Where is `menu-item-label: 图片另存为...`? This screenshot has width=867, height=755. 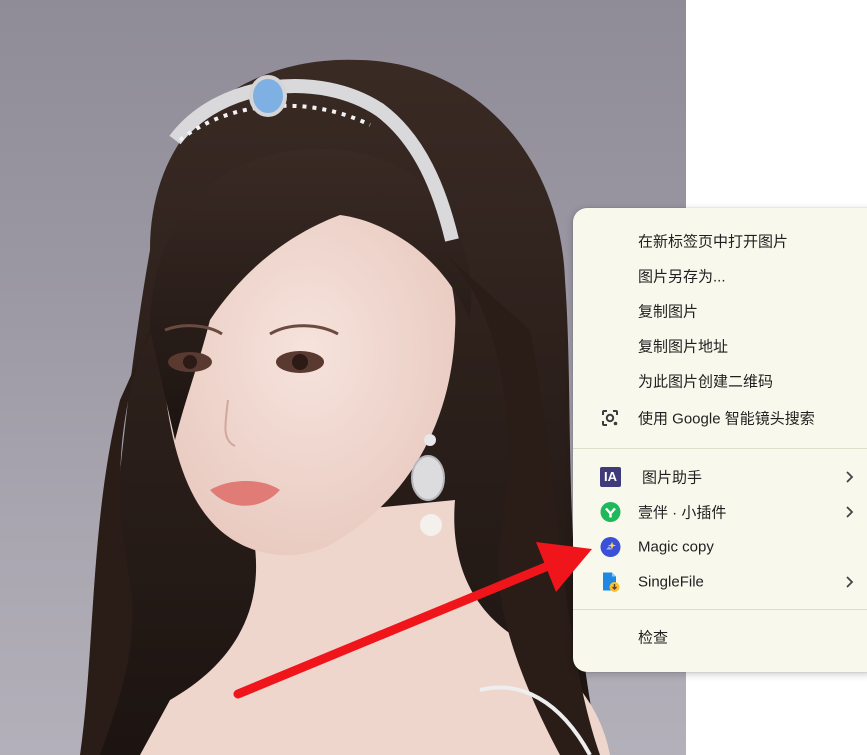 menu-item-label: 图片另存为... is located at coordinates (682, 277).